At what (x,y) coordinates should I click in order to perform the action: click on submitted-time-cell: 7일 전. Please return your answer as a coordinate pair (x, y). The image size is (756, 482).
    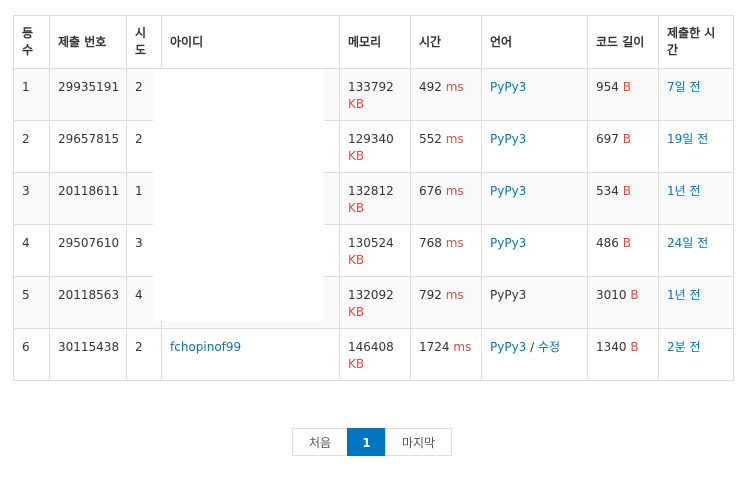
    Looking at the image, I should click on (696, 94).